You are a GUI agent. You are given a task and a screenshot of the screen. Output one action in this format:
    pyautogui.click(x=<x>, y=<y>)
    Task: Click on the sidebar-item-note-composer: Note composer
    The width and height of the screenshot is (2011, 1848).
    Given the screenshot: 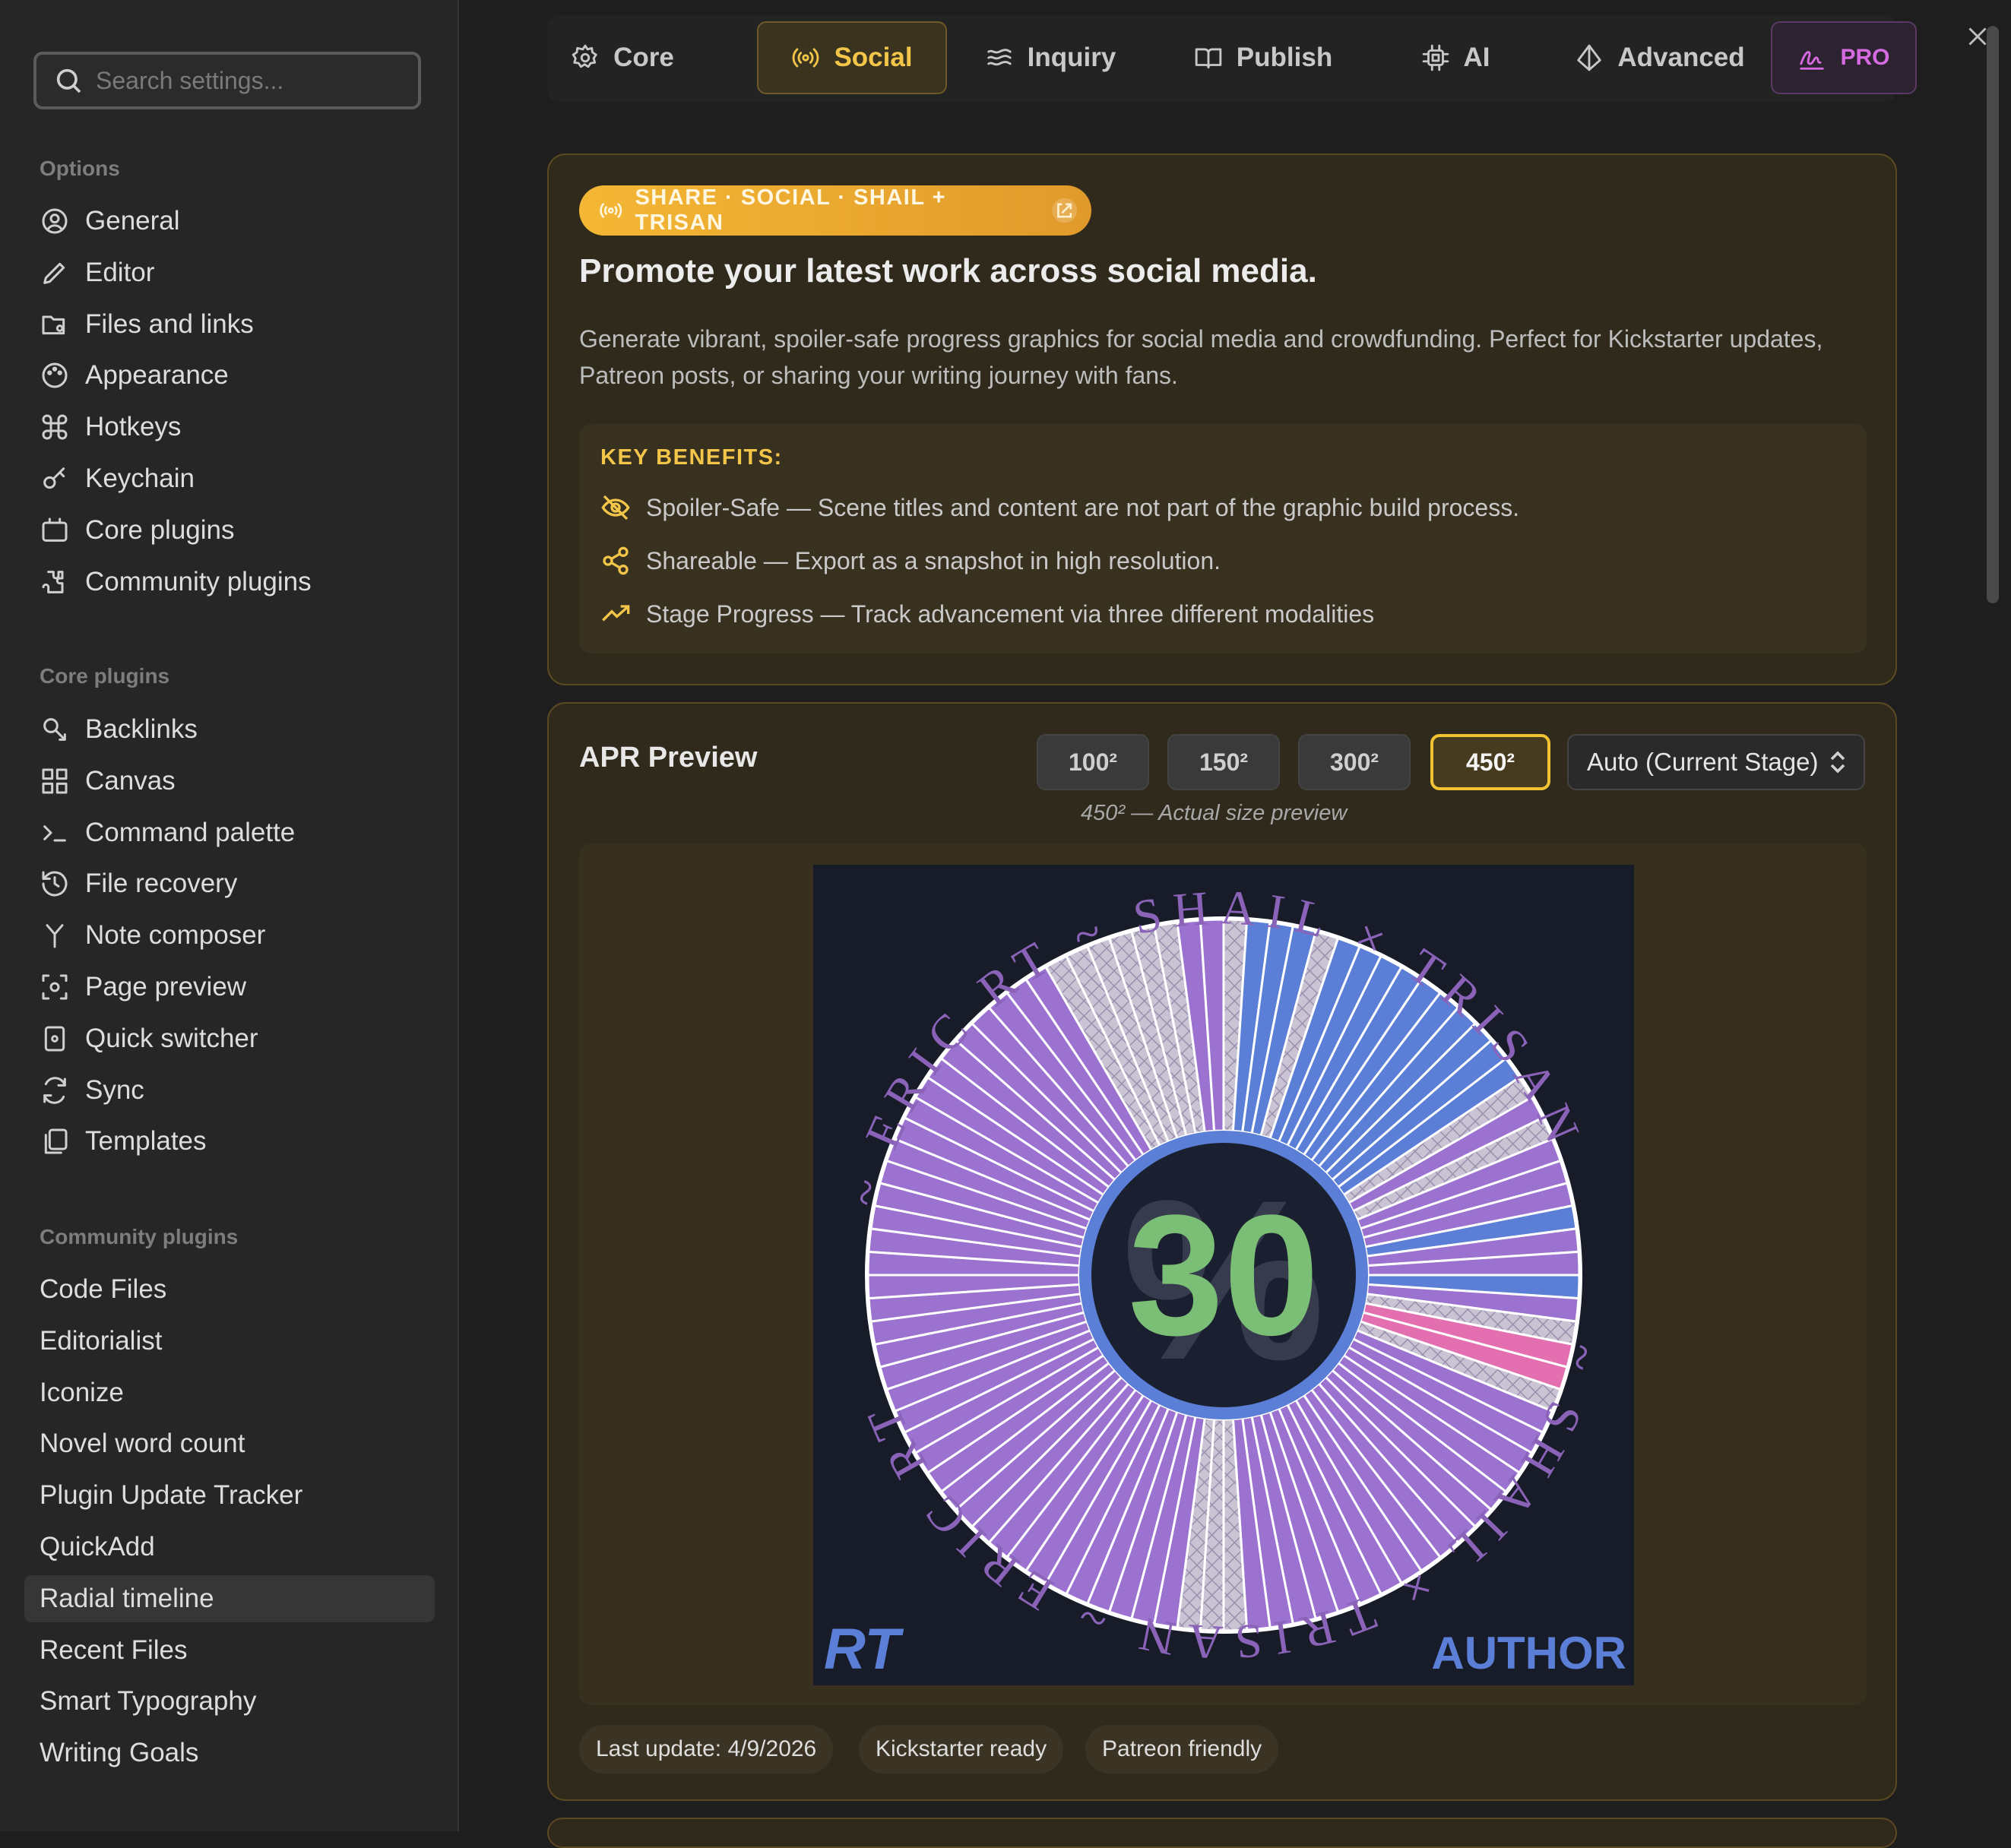 What is the action you would take?
    pyautogui.click(x=229, y=935)
    